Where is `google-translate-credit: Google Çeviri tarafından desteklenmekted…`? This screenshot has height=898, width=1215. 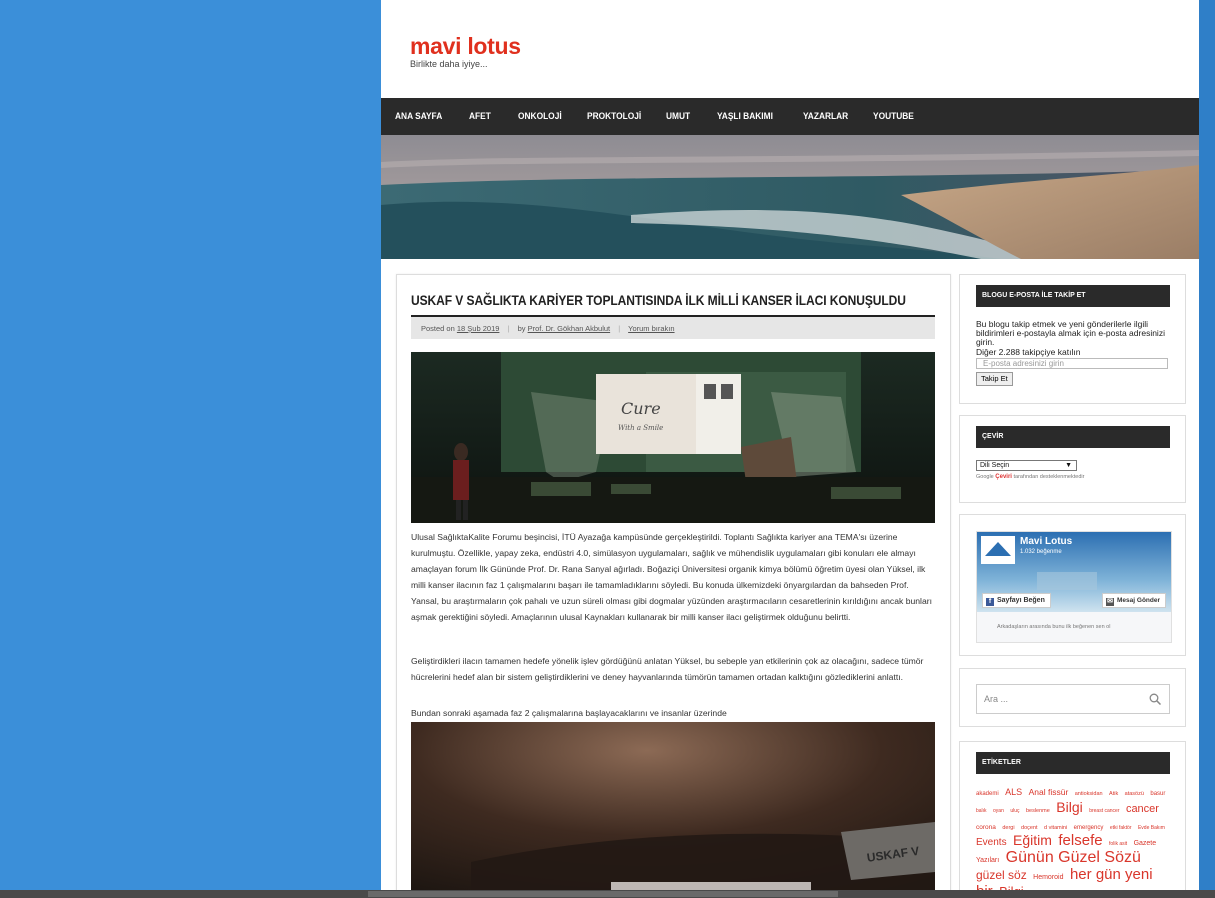 google-translate-credit: Google Çeviri tarafından desteklenmekted… is located at coordinates (1030, 477).